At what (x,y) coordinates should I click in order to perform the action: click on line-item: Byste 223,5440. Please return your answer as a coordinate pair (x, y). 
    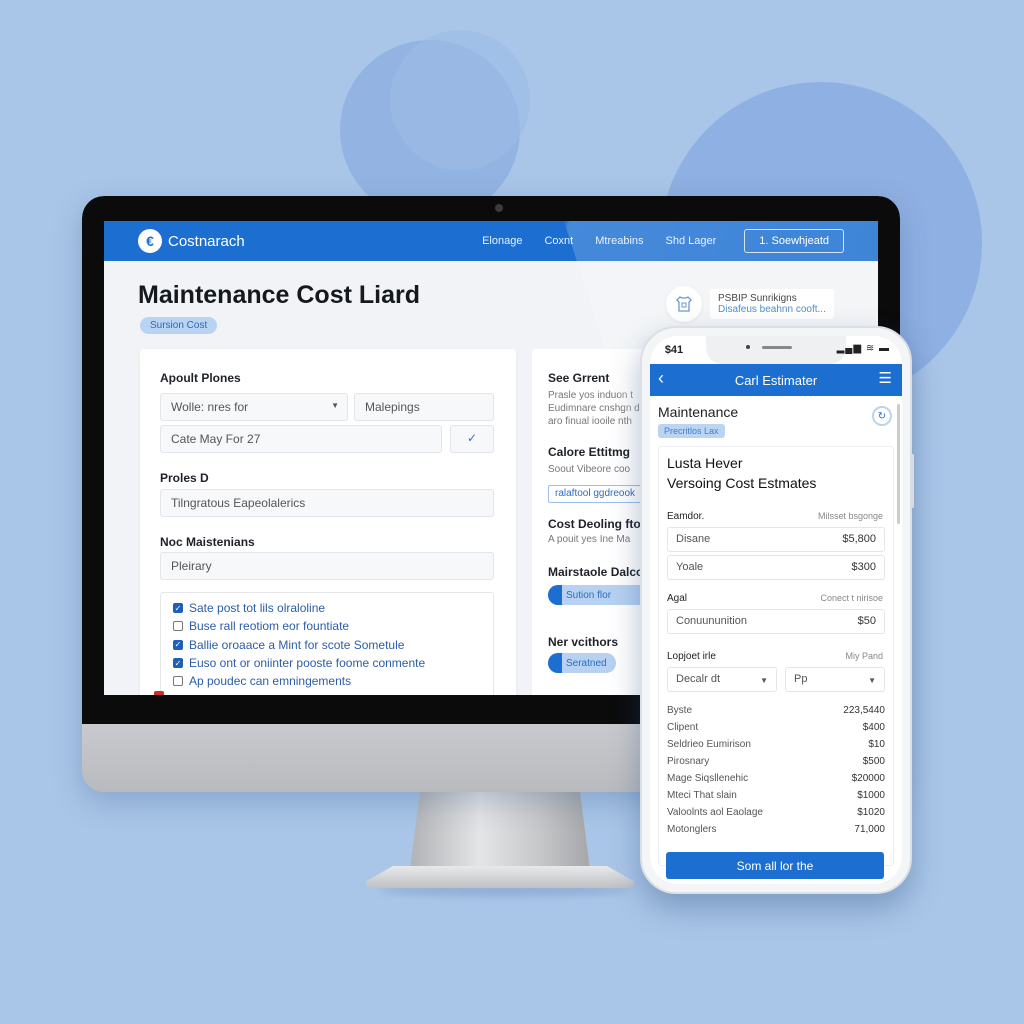
    Looking at the image, I should click on (776, 710).